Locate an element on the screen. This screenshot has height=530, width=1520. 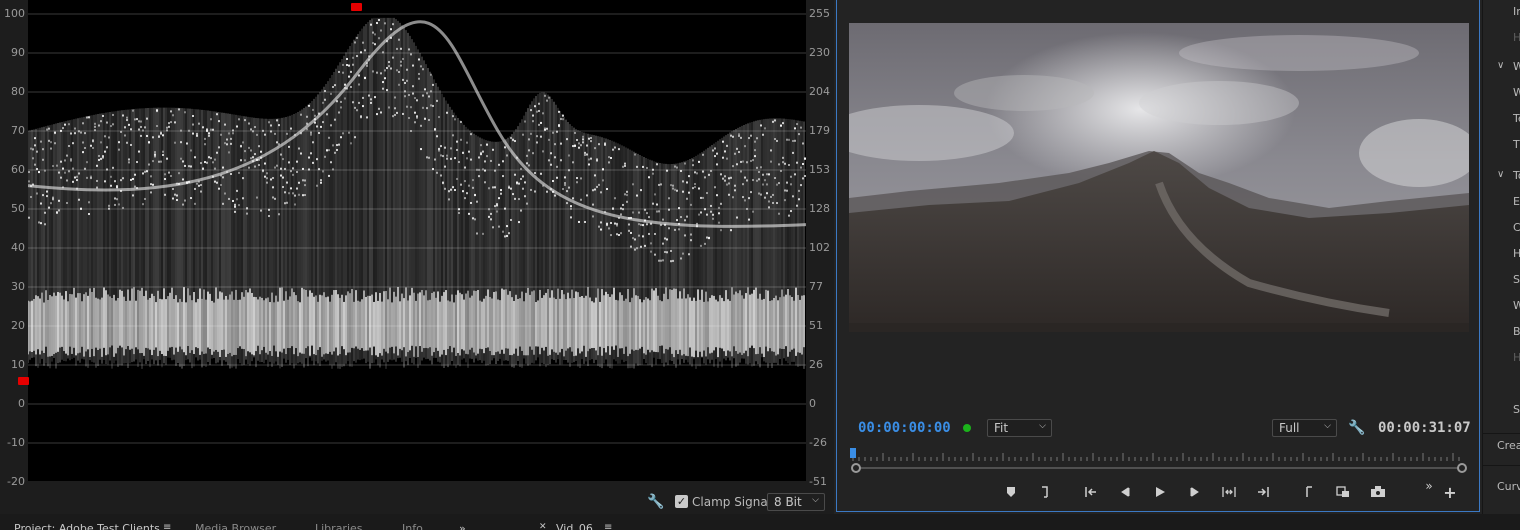
more-tabs-chevron-icon: » is located at coordinates (462, 526).